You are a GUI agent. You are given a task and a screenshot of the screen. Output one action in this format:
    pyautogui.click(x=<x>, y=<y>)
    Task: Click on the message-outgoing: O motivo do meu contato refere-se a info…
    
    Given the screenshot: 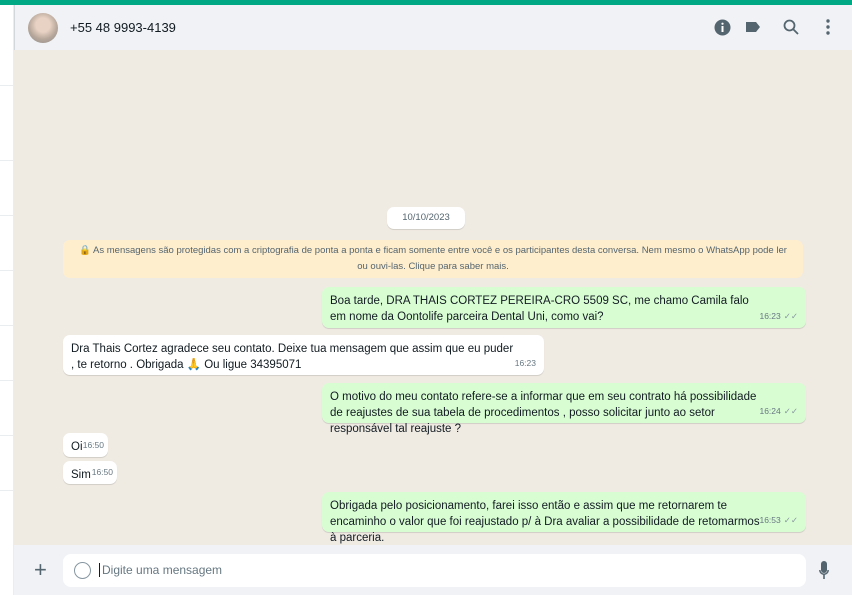 What is the action you would take?
    pyautogui.click(x=564, y=409)
    